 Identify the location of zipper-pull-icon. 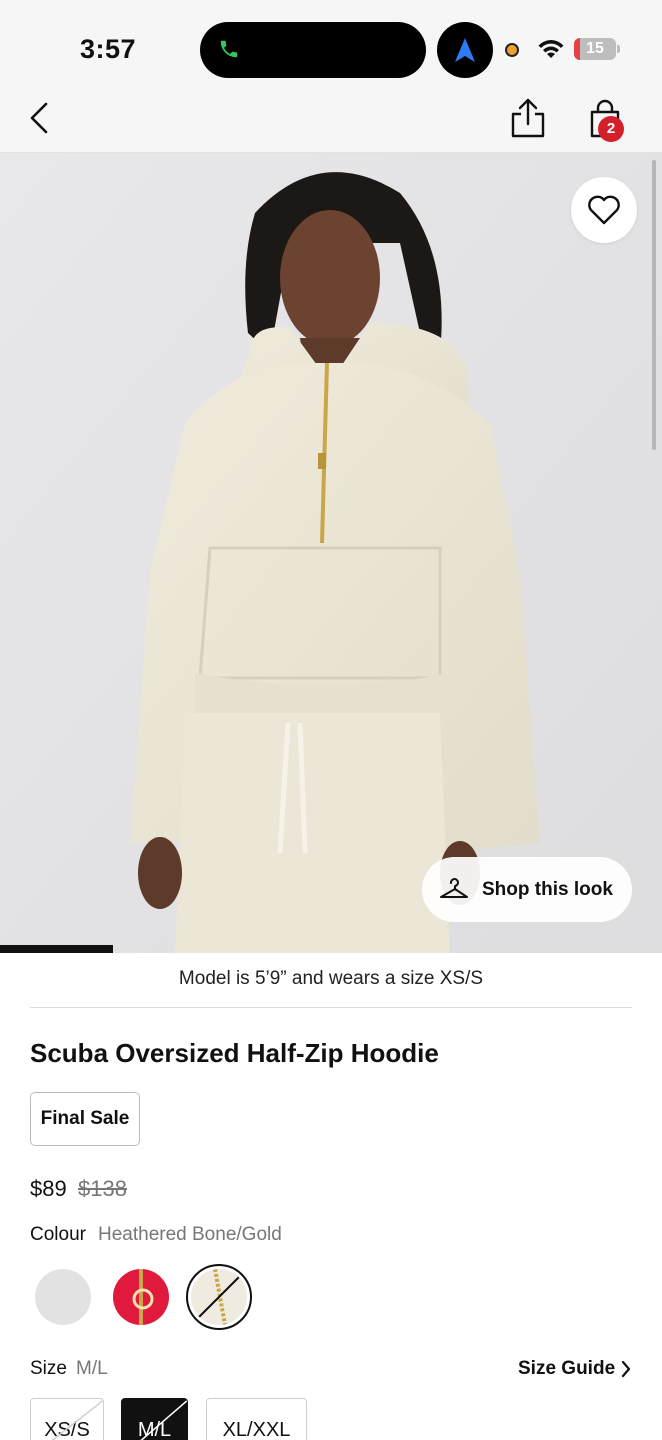
(143, 1297).